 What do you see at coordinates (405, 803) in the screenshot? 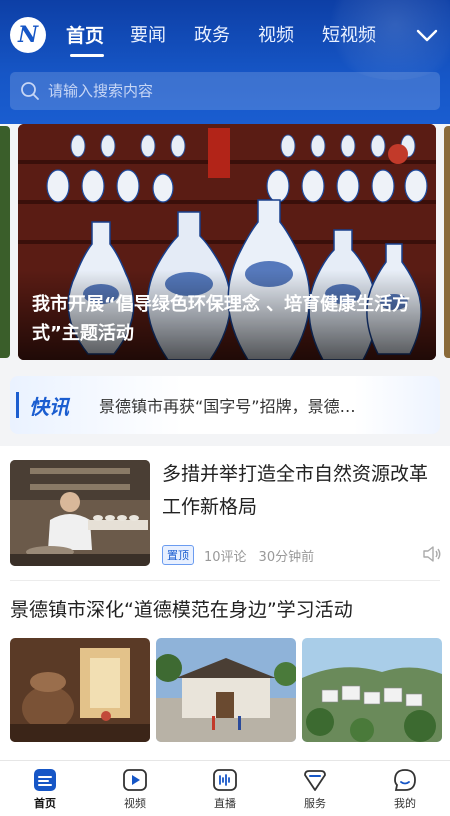
I see `nav-profile-label: 我的` at bounding box center [405, 803].